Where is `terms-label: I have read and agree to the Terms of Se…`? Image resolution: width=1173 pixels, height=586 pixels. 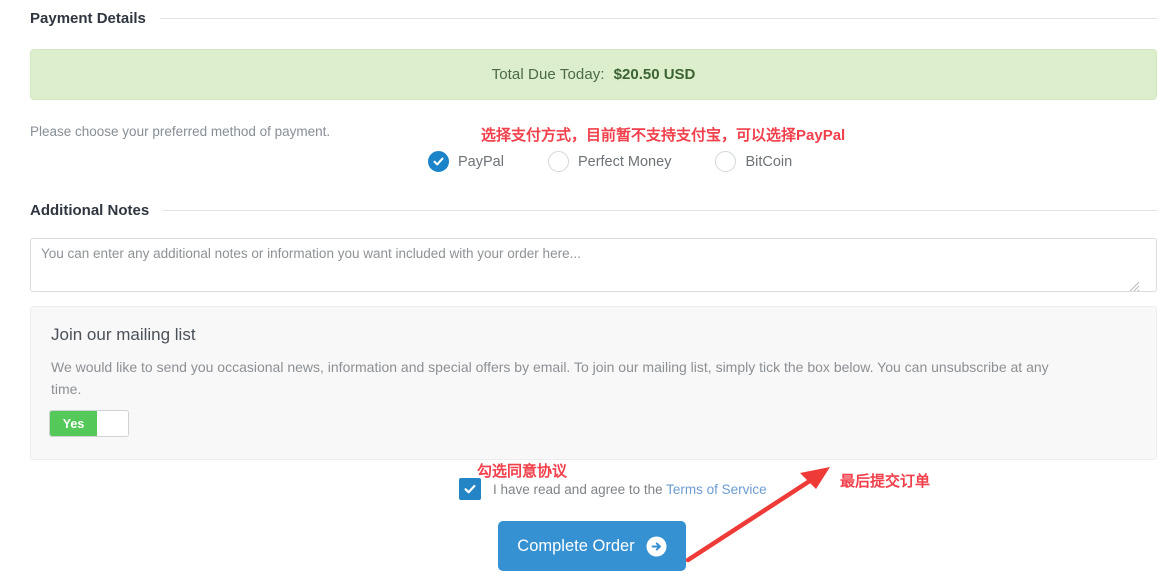 terms-label: I have read and agree to the Terms of Se… is located at coordinates (630, 489).